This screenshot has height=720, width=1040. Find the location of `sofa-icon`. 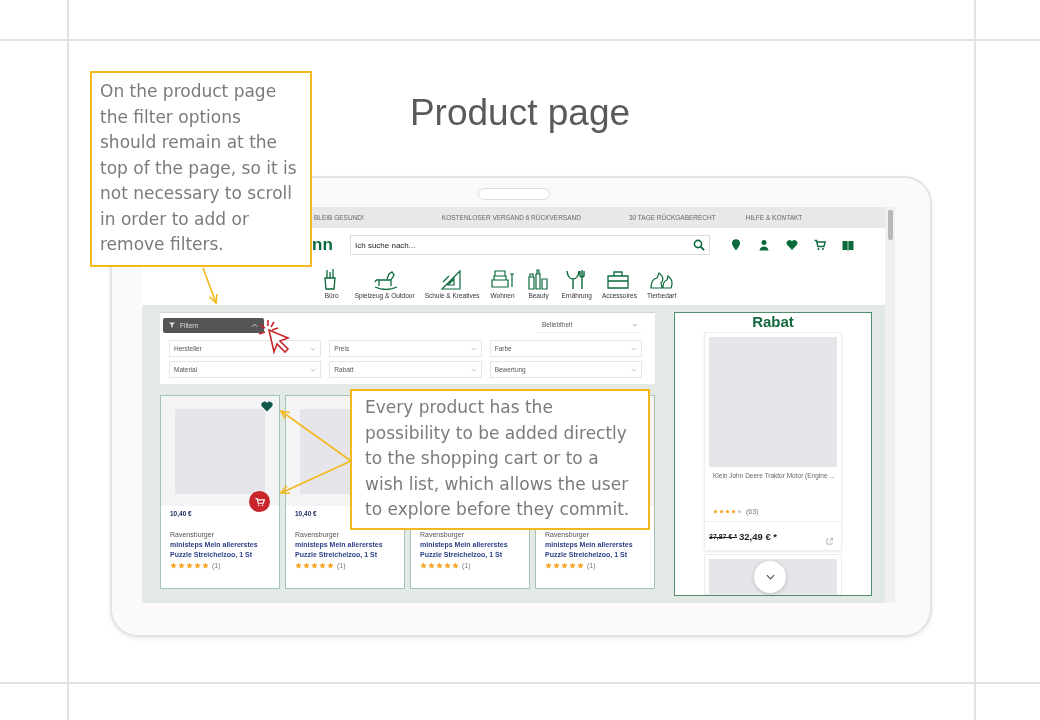

sofa-icon is located at coordinates (502, 279).